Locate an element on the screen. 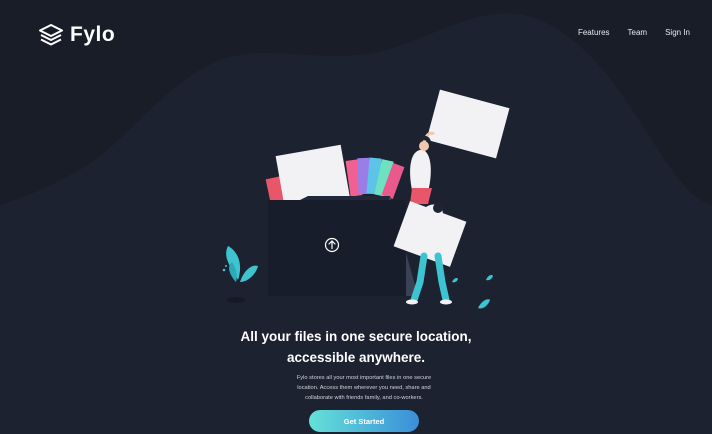 The image size is (712, 434). get-started-button: Get Started is located at coordinates (364, 421).